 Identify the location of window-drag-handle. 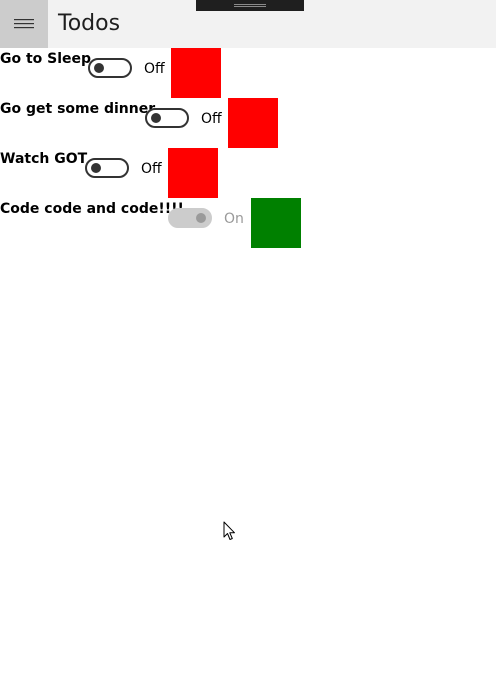
(250, 5).